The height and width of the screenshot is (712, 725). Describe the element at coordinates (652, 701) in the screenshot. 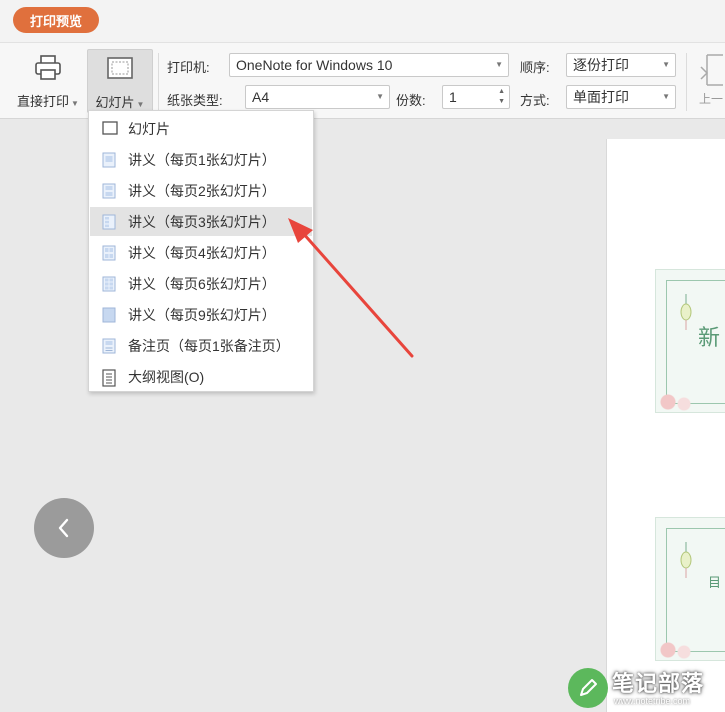

I see `watermark-url: www.notetribe.com` at that location.